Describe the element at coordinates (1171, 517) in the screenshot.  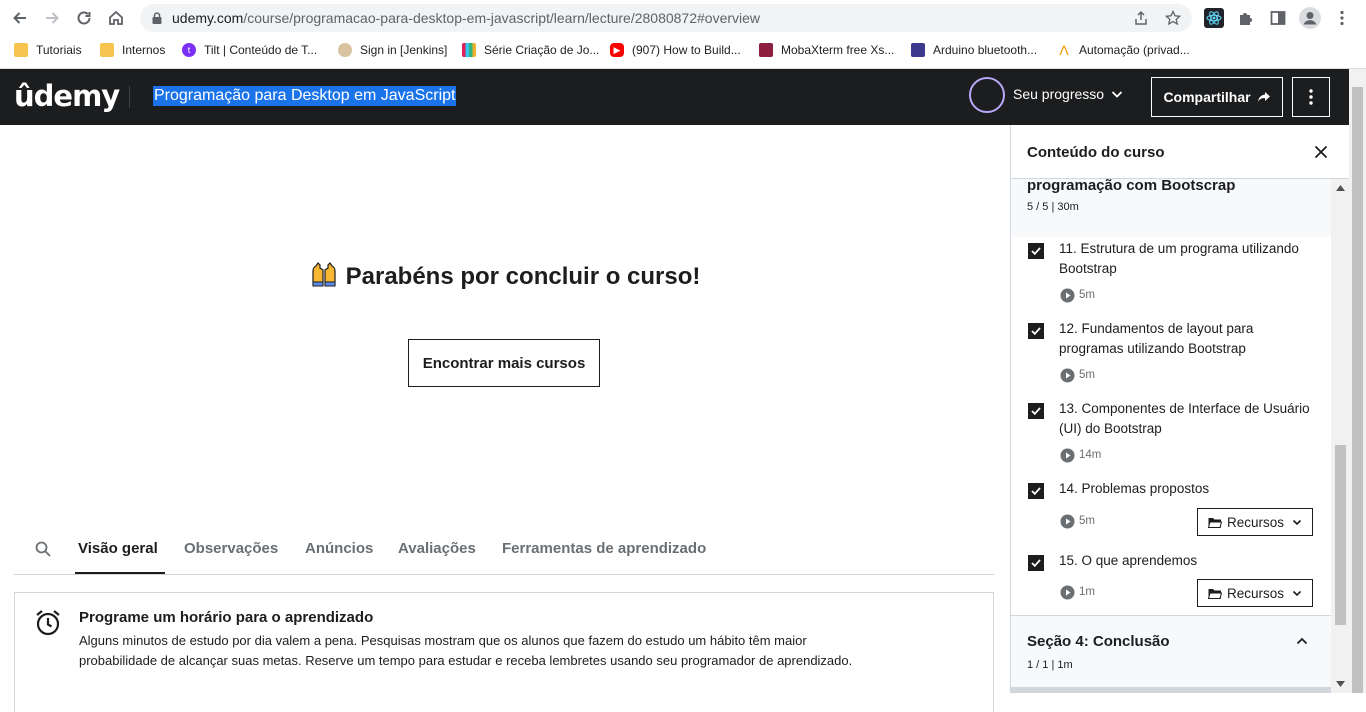
I see `lecture-item: 14. Problemas propostos 5m Recursos` at that location.